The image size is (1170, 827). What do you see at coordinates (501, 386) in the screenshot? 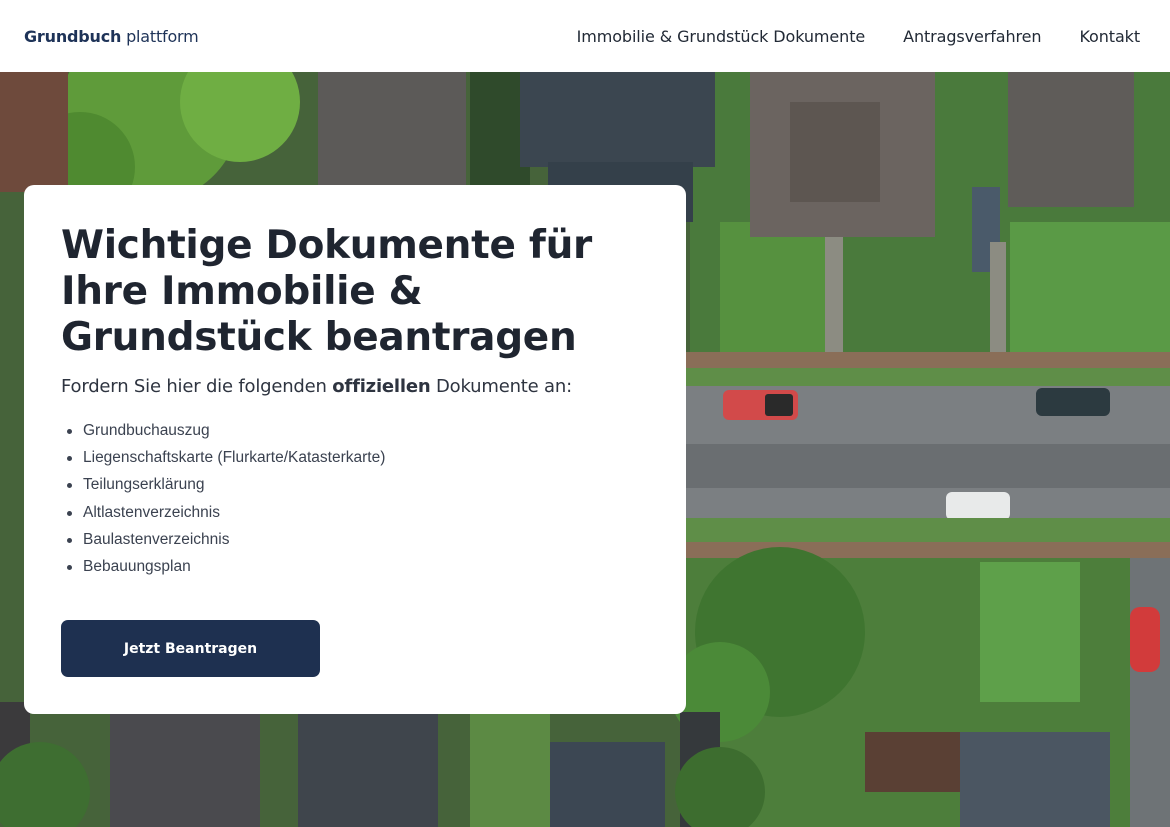
I see `subtitle-post: Dokumente an:` at bounding box center [501, 386].